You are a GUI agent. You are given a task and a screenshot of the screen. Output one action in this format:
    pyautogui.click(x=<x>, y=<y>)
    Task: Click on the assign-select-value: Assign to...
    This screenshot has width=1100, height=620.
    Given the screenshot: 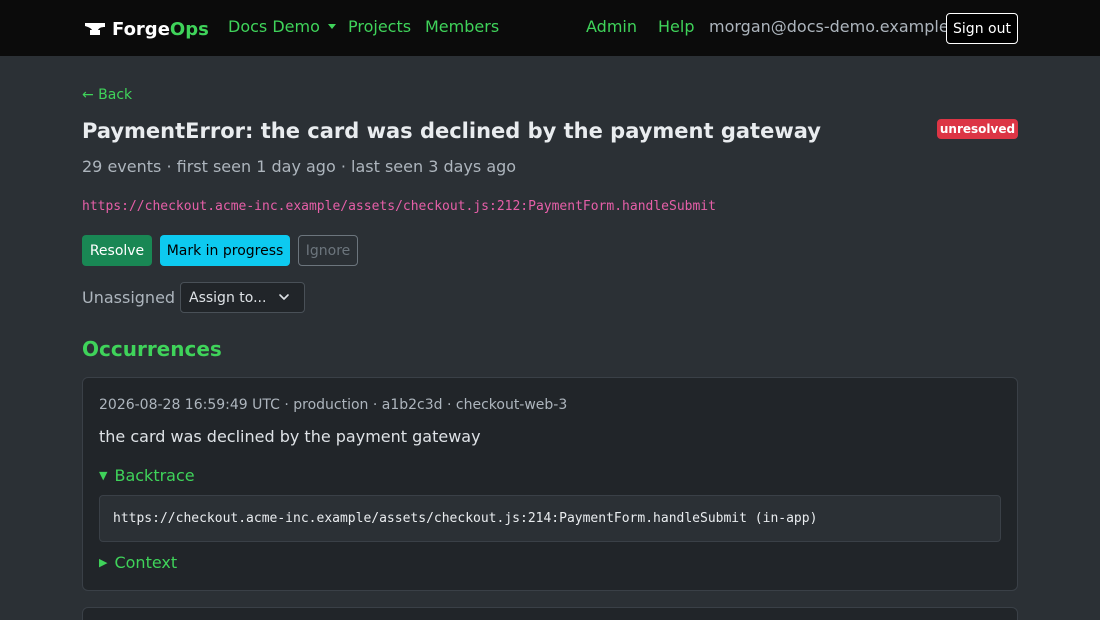 What is the action you would take?
    pyautogui.click(x=228, y=297)
    